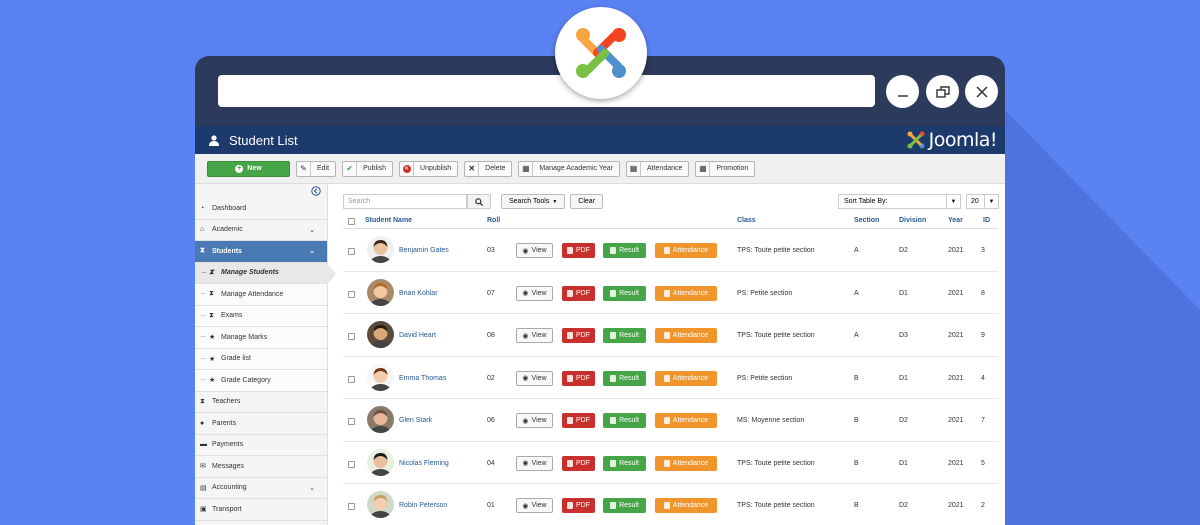 The width and height of the screenshot is (1200, 525). What do you see at coordinates (955, 220) in the screenshot?
I see `header-year: Year` at bounding box center [955, 220].